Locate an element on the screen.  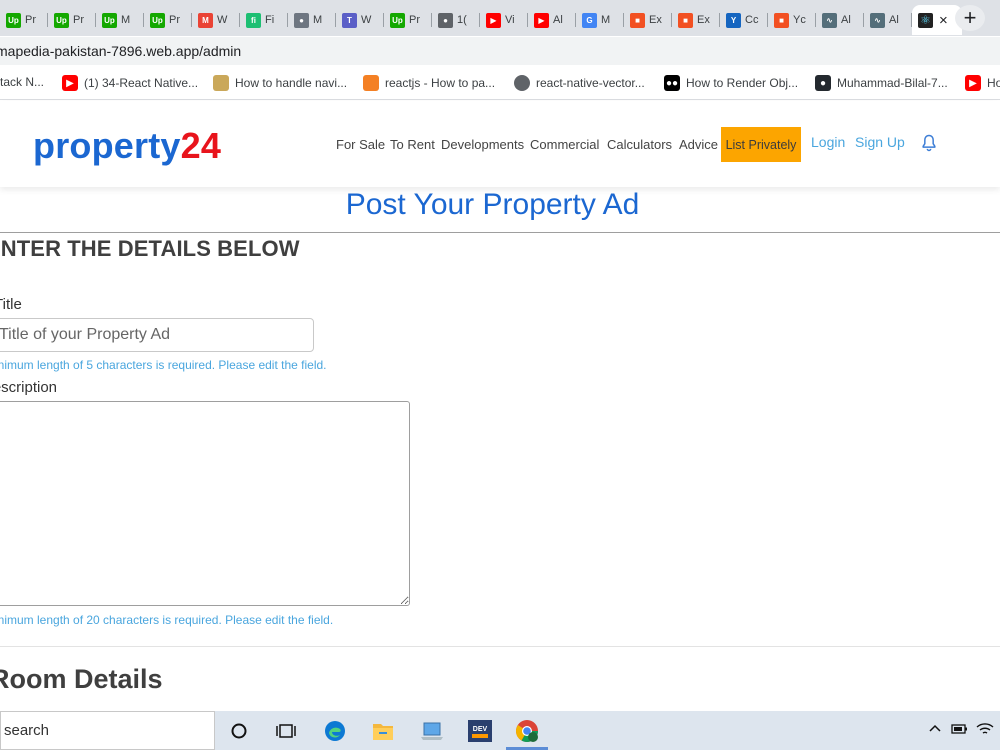
globe-icon: ● is located at coordinates (445, 20).